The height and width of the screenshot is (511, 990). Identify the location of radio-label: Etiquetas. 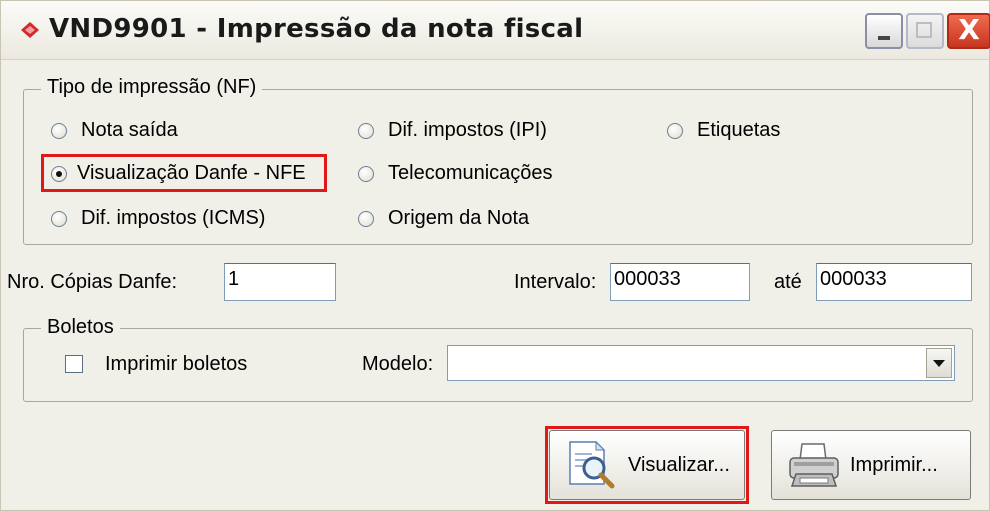
(739, 130).